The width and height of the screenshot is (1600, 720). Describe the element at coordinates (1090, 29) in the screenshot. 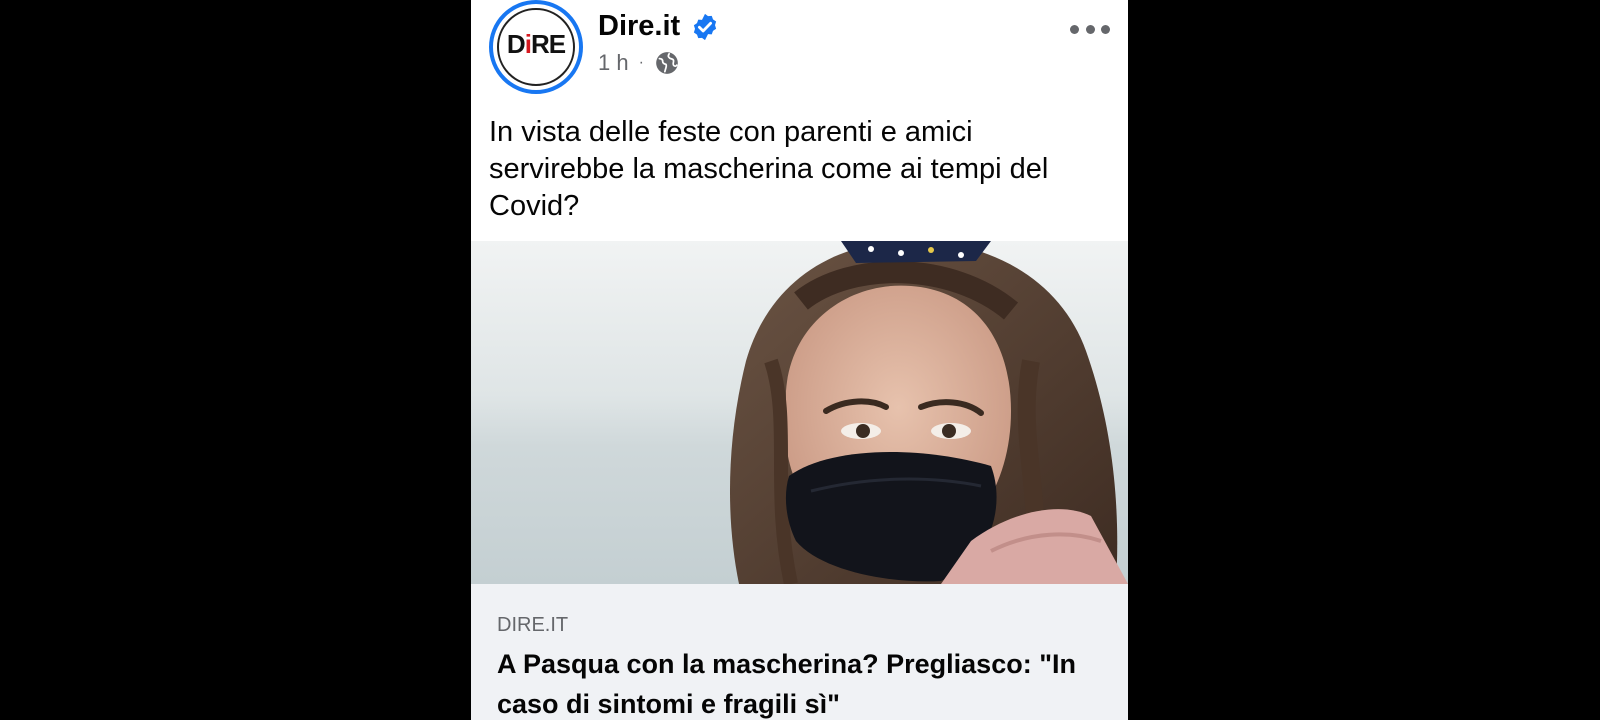

I see `more-options-icon` at that location.